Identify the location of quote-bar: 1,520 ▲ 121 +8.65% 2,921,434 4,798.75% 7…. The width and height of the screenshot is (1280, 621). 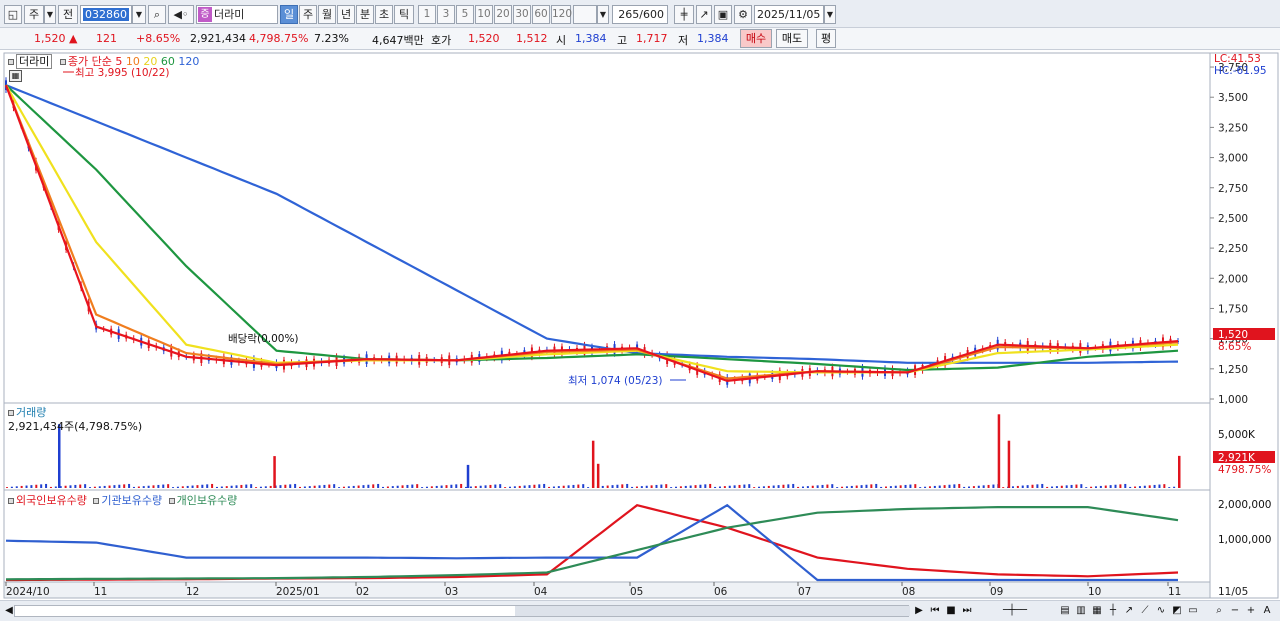
(640, 39).